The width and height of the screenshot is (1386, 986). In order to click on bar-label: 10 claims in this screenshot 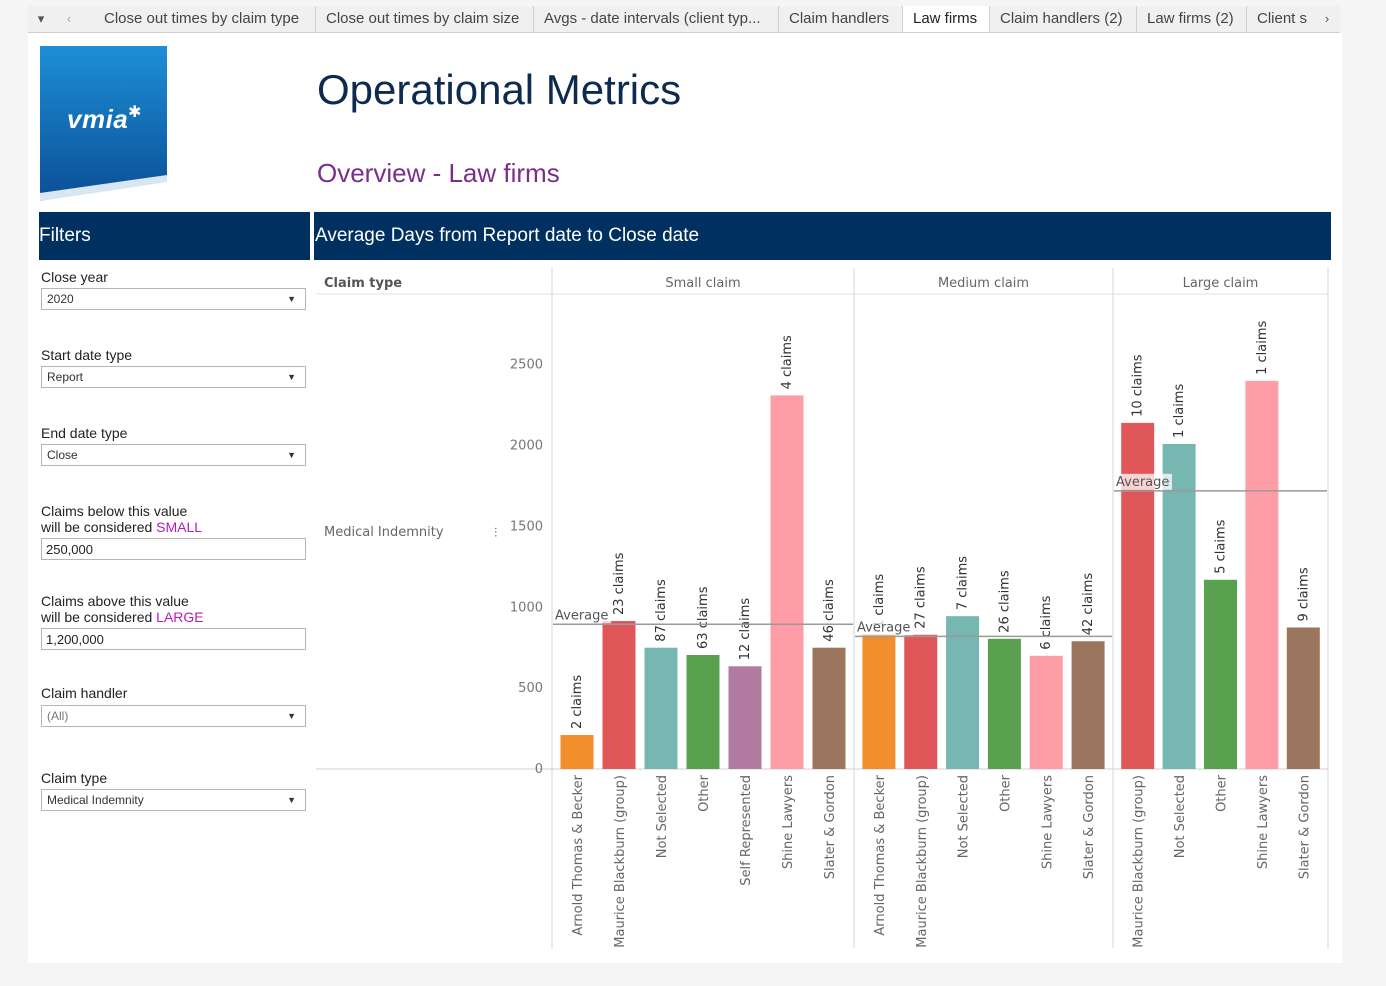, I will do `click(1138, 385)`.